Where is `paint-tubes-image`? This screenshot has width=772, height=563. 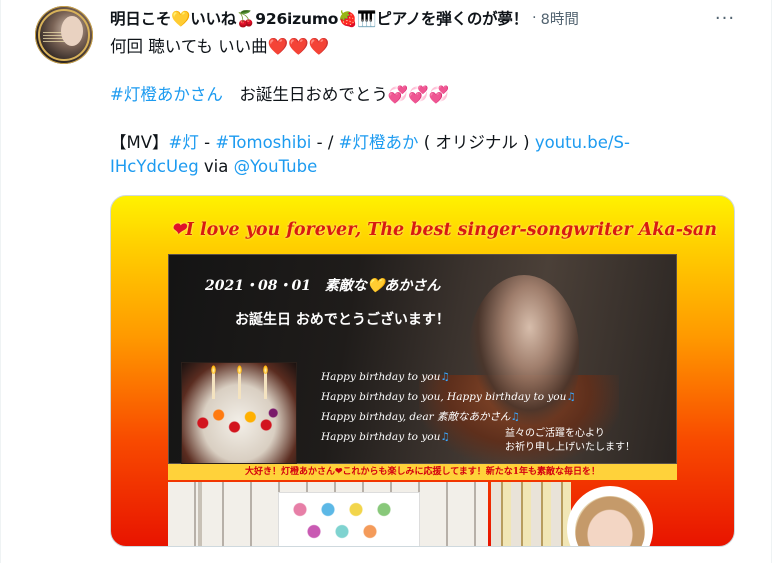
paint-tubes-image is located at coordinates (531, 514).